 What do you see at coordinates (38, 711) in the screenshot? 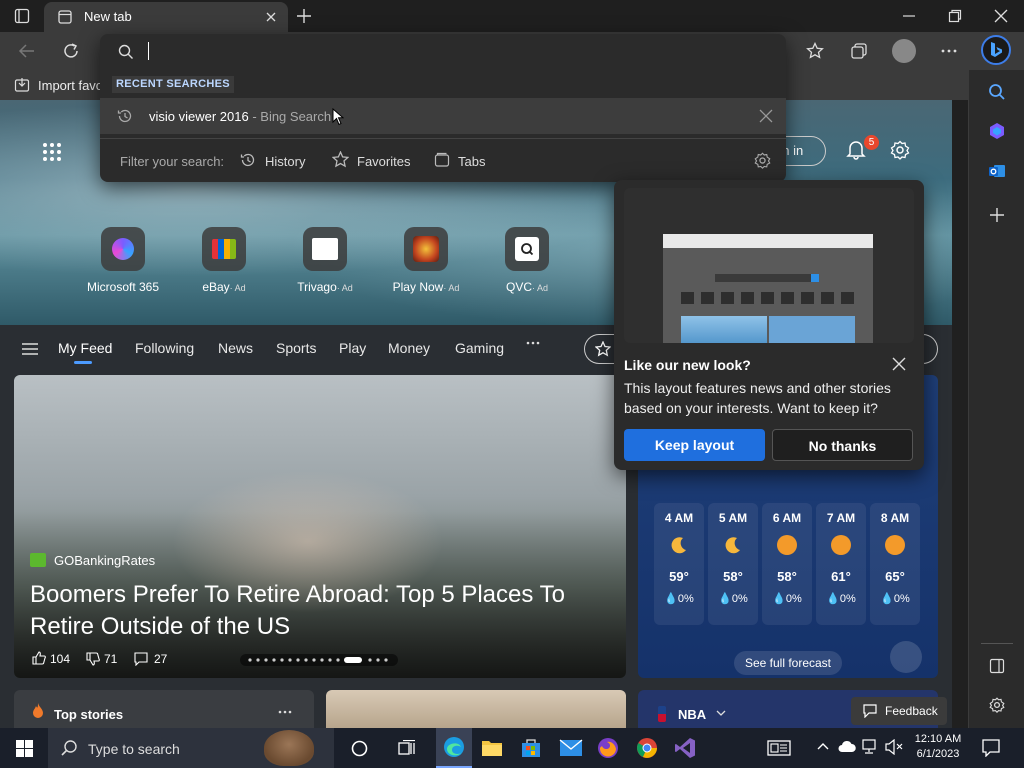
I see `flame-icon` at bounding box center [38, 711].